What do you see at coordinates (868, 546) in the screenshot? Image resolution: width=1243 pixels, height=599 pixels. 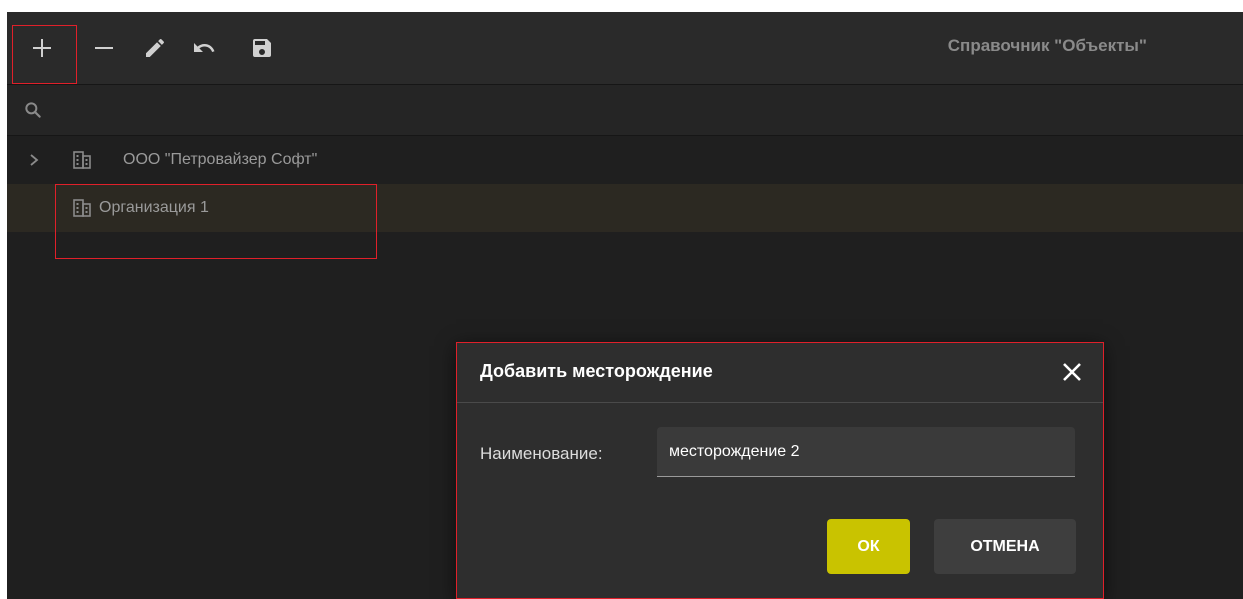 I see `ok-button: ОК` at bounding box center [868, 546].